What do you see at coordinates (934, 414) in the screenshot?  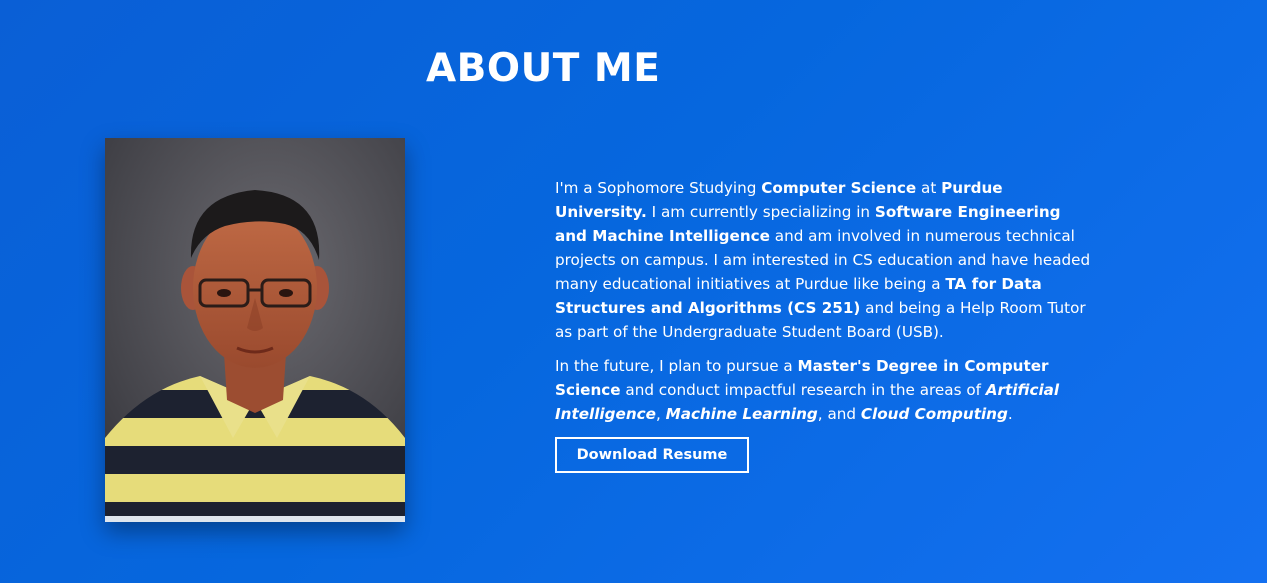 I see `highlight-cloud: Cloud Computing` at bounding box center [934, 414].